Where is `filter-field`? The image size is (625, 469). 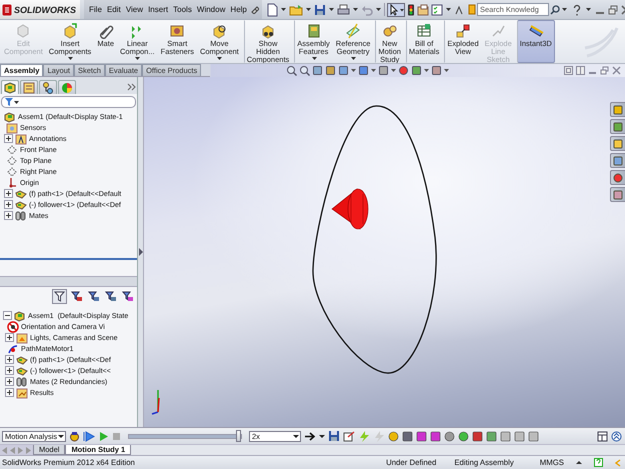
filter-field is located at coordinates (68, 102).